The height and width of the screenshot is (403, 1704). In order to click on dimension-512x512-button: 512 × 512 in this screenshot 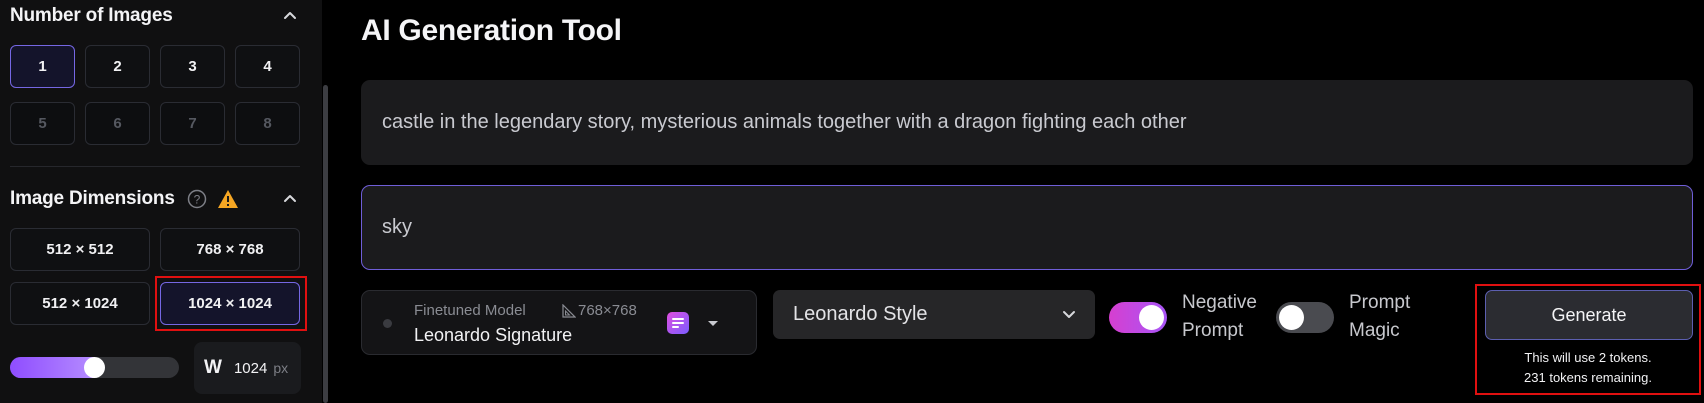, I will do `click(80, 249)`.